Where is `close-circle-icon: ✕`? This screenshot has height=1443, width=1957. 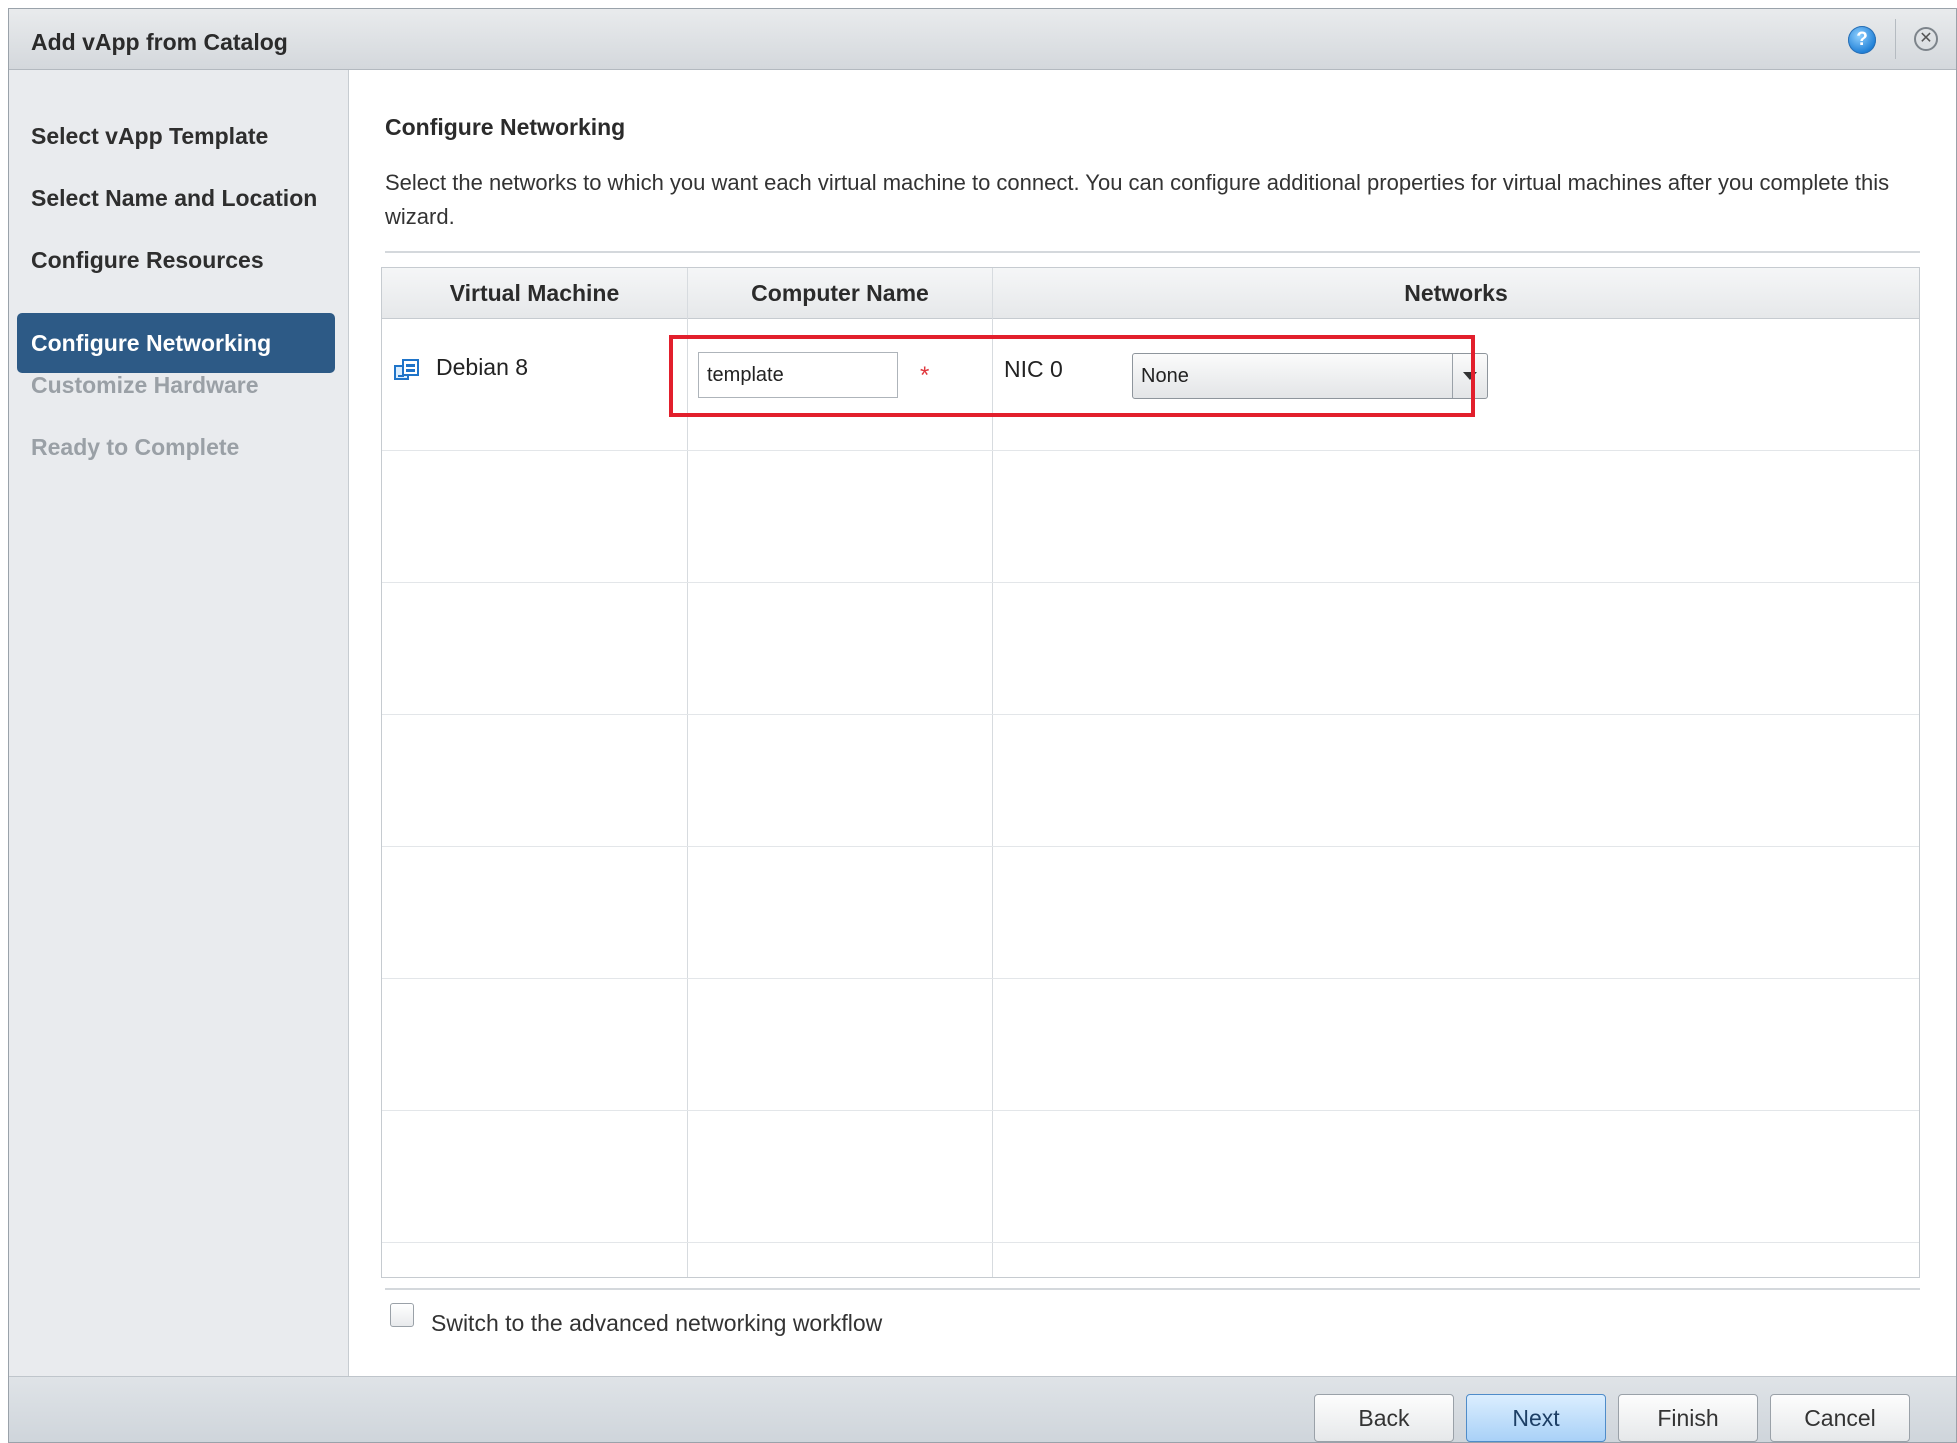 close-circle-icon: ✕ is located at coordinates (1926, 39).